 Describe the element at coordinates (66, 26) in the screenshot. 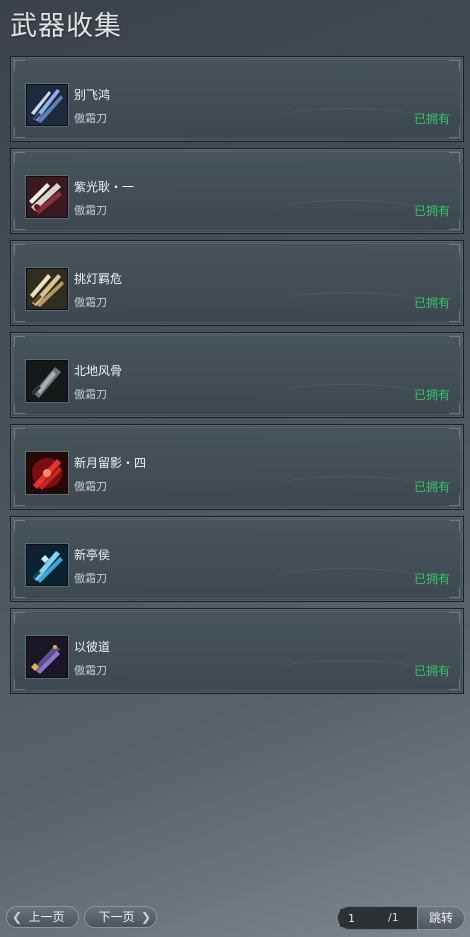

I see `page-title: 武器收集` at that location.